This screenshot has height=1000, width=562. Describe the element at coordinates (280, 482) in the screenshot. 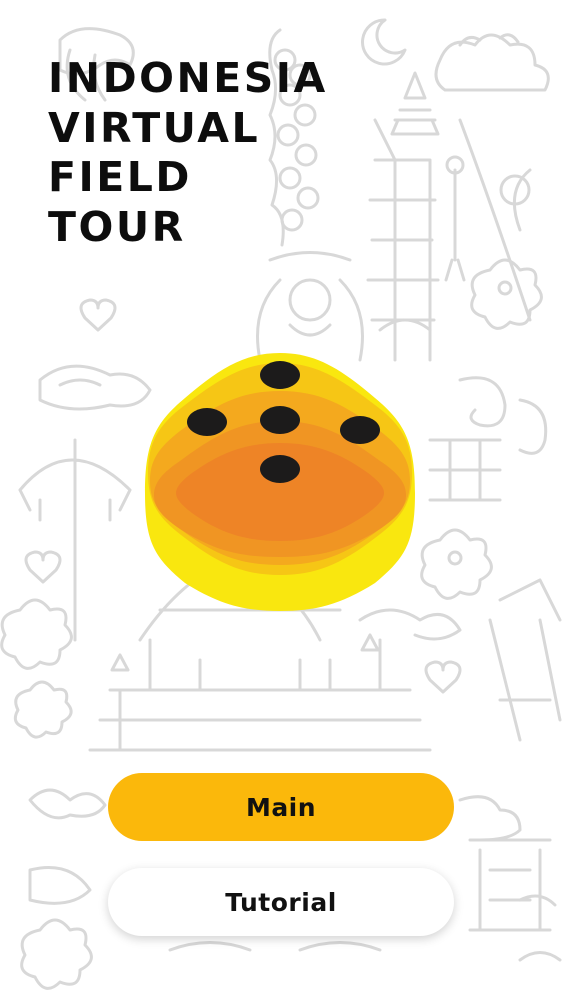

I see `layered-hexagon-dice-icon` at that location.